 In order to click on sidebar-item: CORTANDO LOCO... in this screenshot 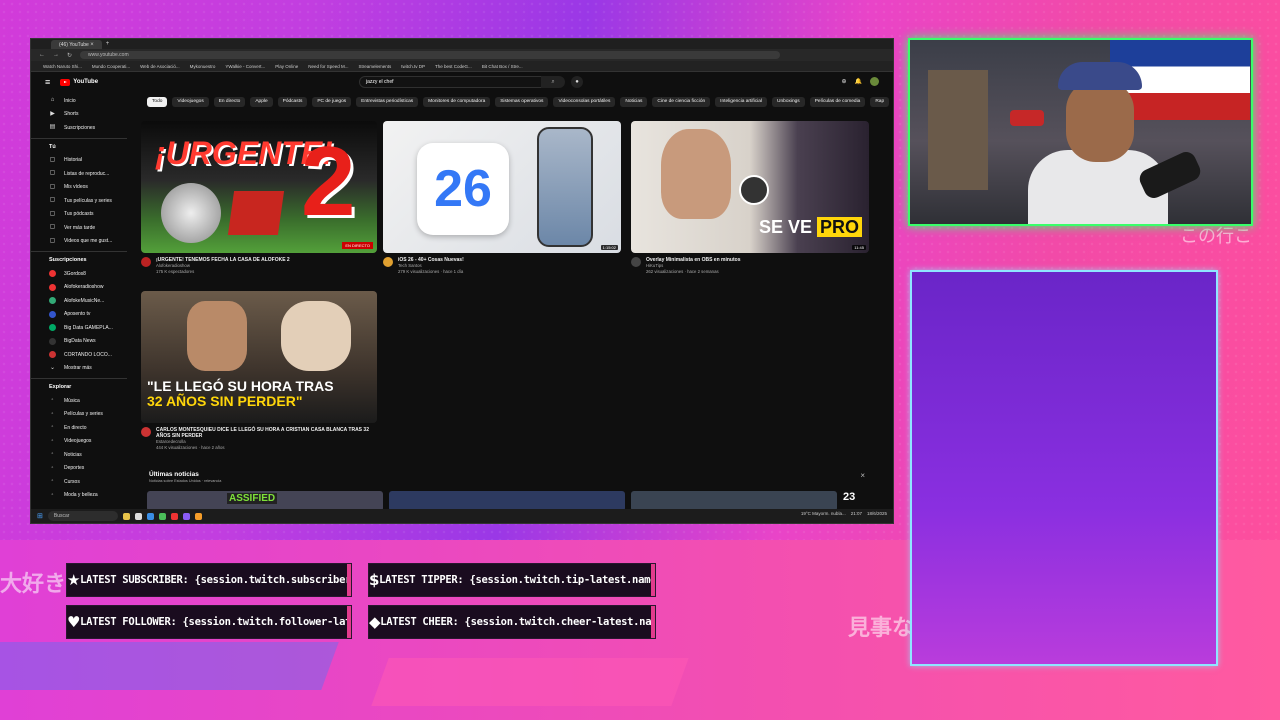, I will do `click(90, 355)`.